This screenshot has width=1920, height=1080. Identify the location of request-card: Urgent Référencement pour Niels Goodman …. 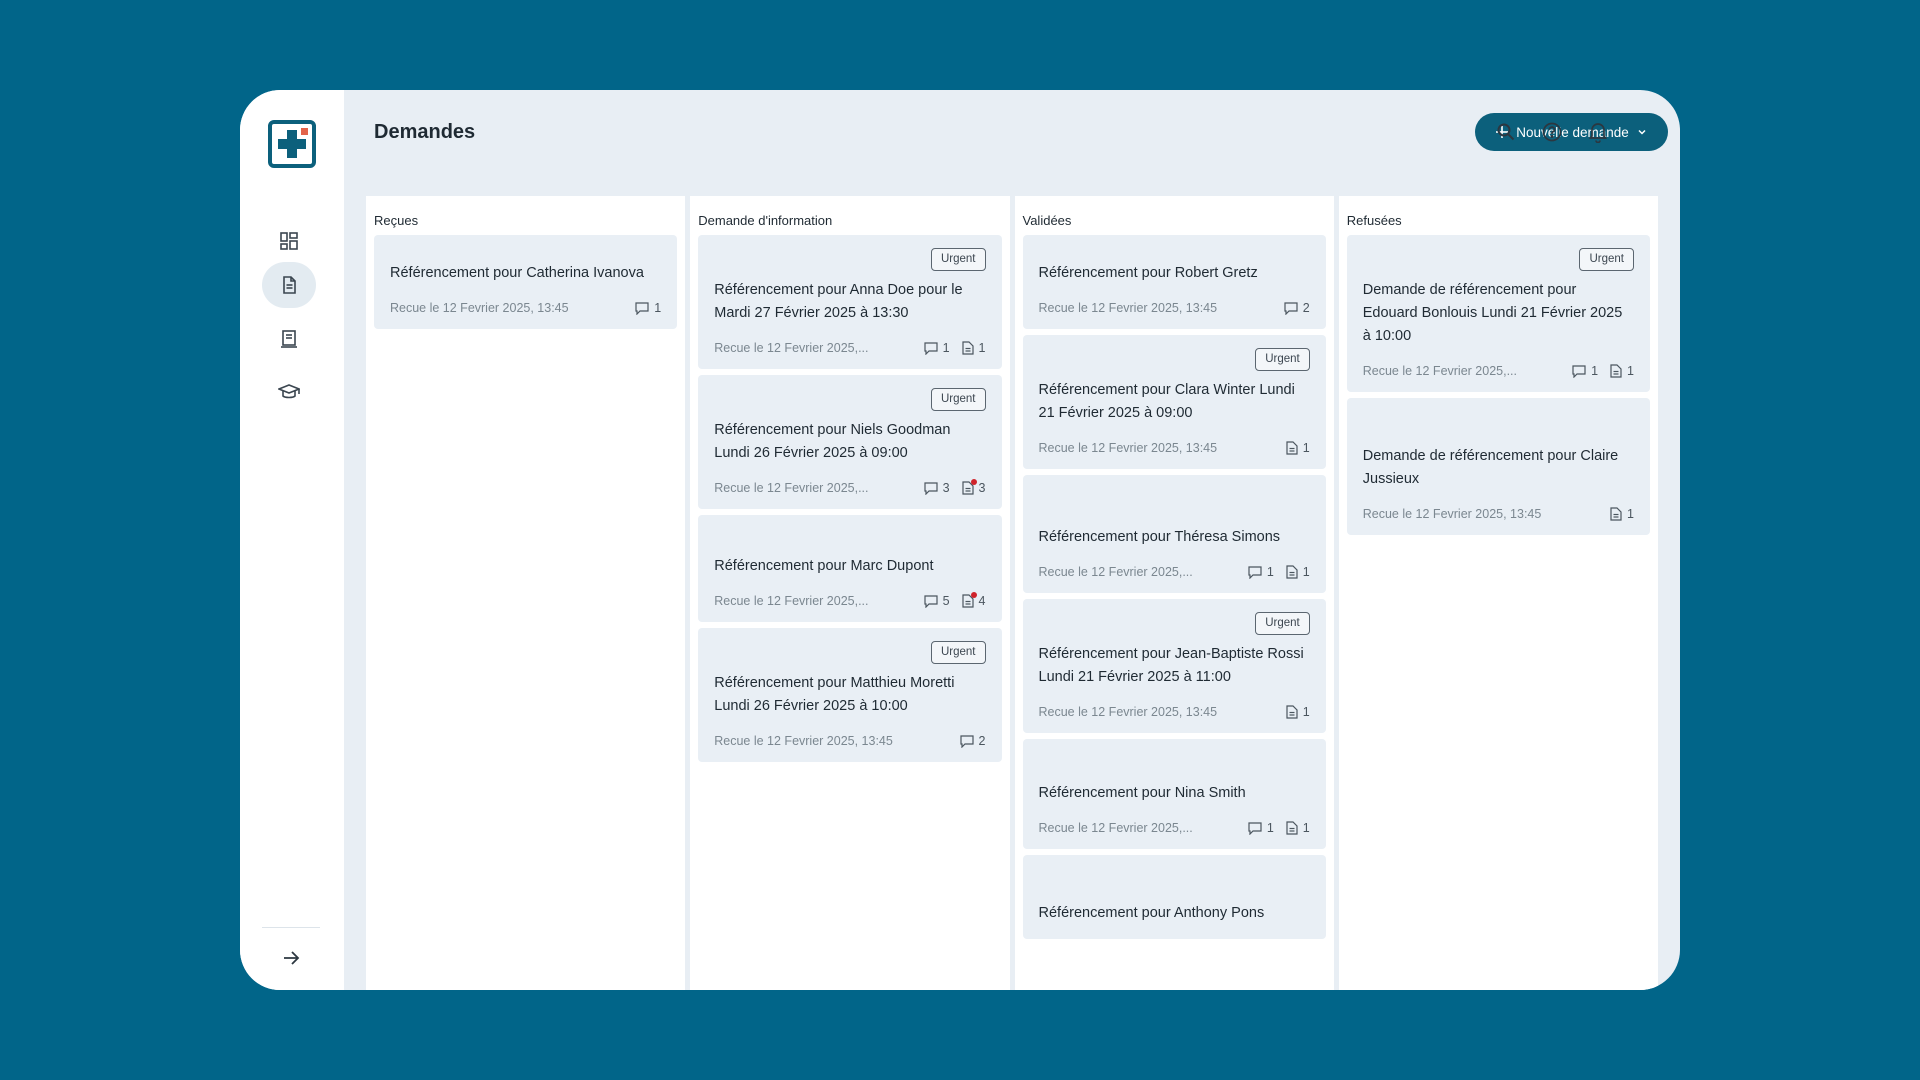
(850, 442).